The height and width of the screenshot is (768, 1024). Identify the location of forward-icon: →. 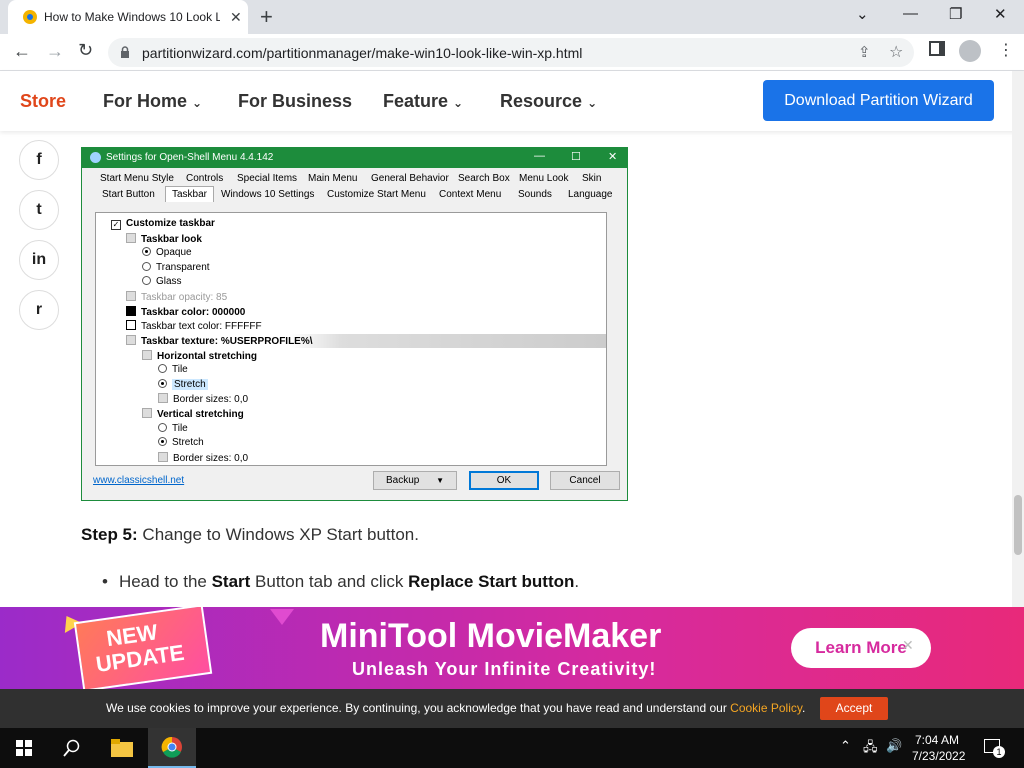
(55, 51).